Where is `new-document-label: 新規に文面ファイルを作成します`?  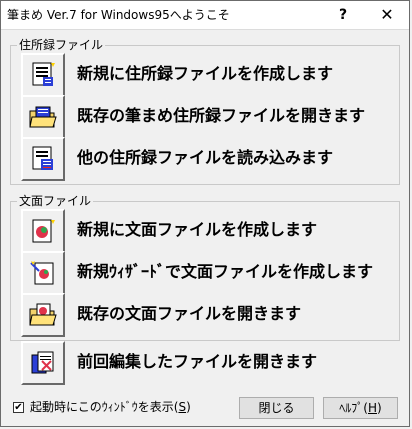 new-document-label: 新規に文面ファイルを作成します is located at coordinates (197, 229).